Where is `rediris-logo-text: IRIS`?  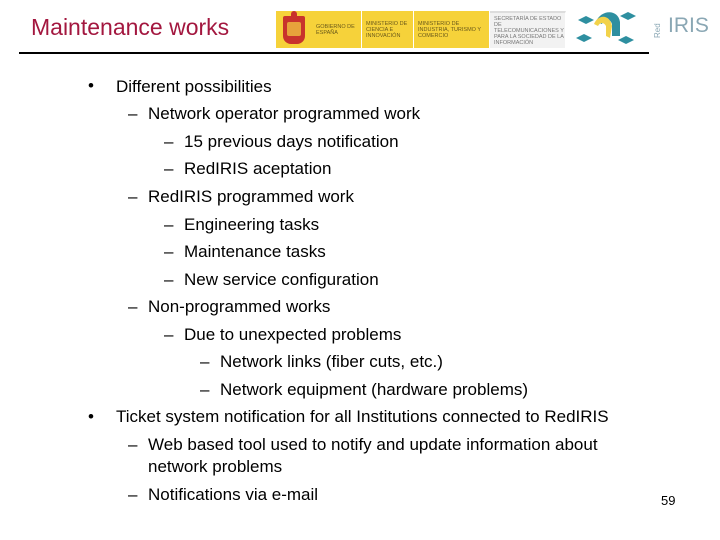
rediris-logo-text: IRIS is located at coordinates (688, 25).